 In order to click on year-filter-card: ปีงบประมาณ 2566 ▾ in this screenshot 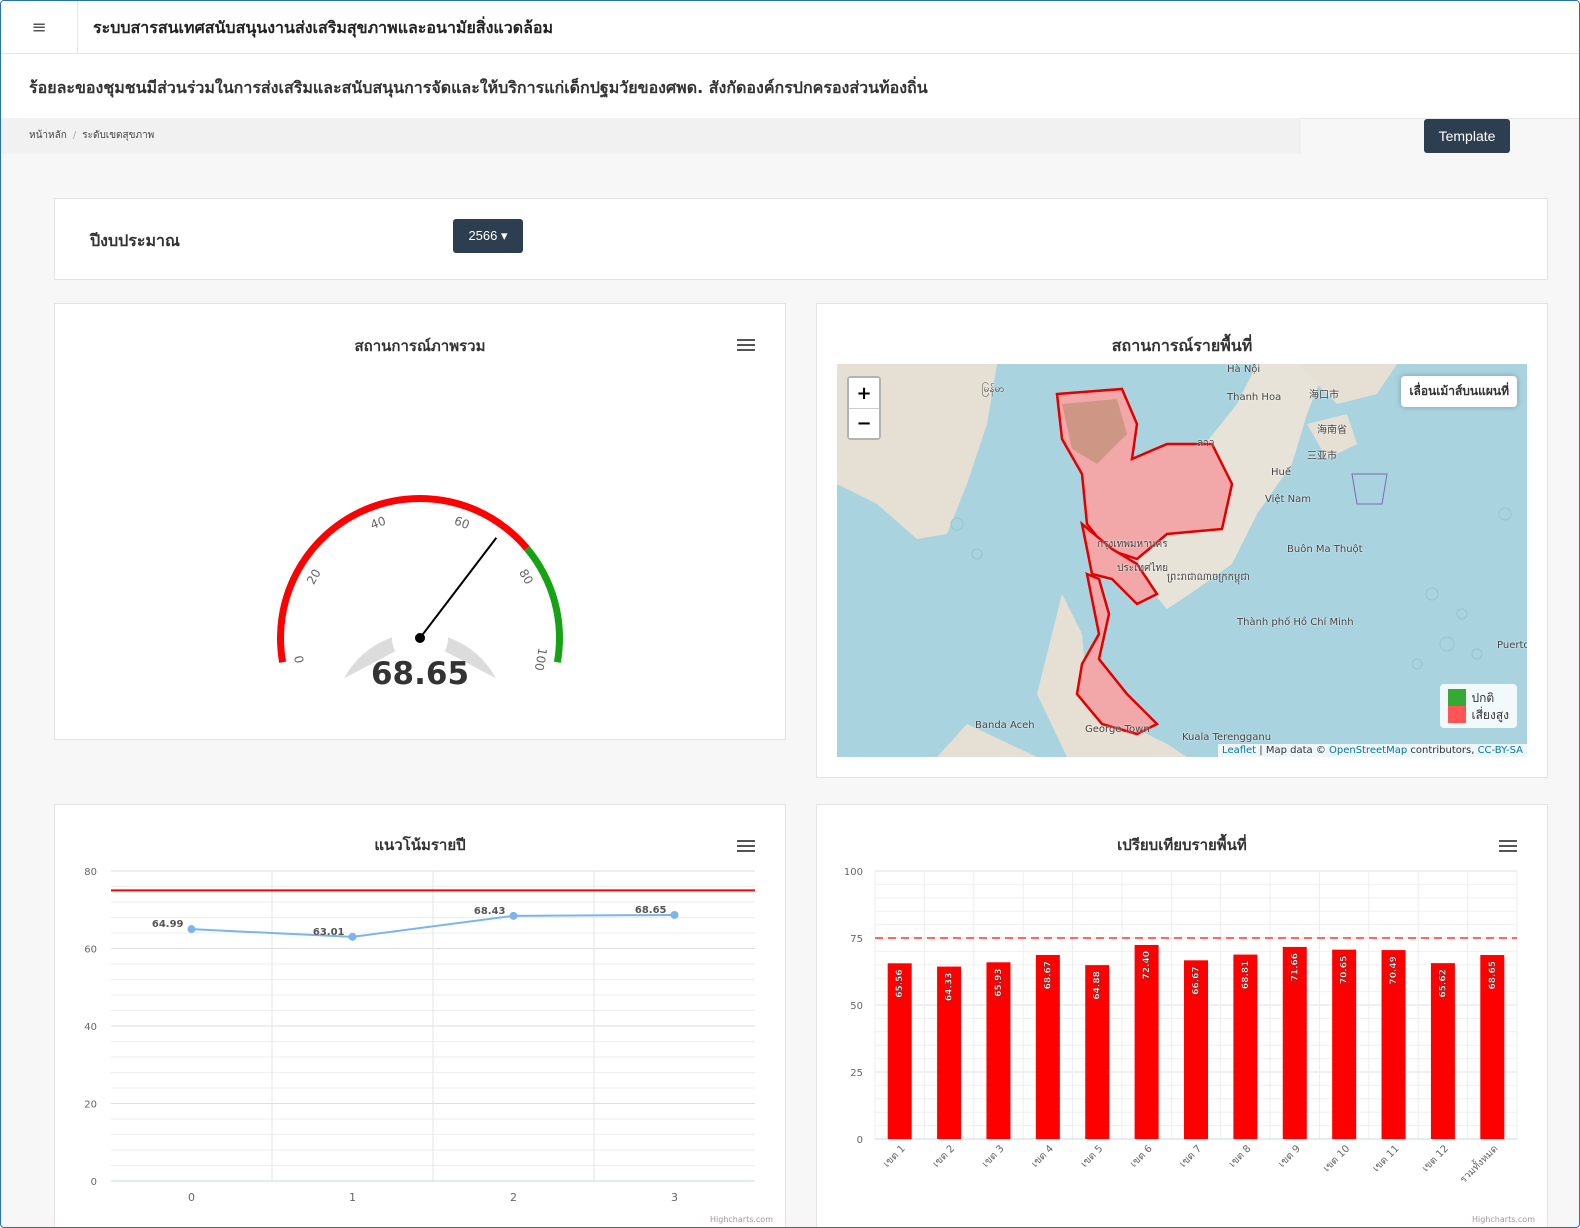, I will do `click(801, 239)`.